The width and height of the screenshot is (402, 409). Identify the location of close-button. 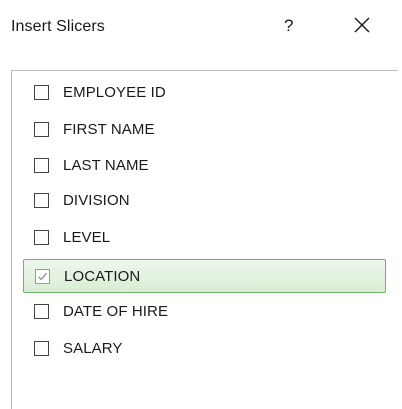
(362, 25).